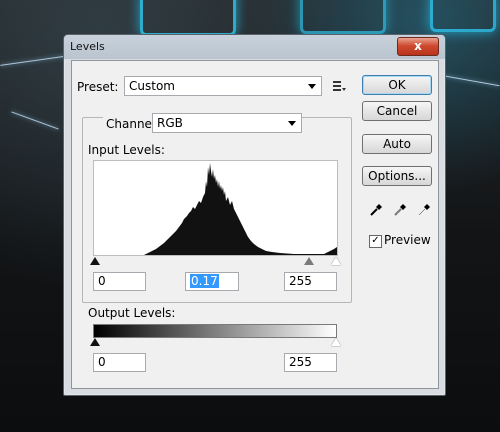  Describe the element at coordinates (98, 87) in the screenshot. I see `preset-label: Preset:` at that location.